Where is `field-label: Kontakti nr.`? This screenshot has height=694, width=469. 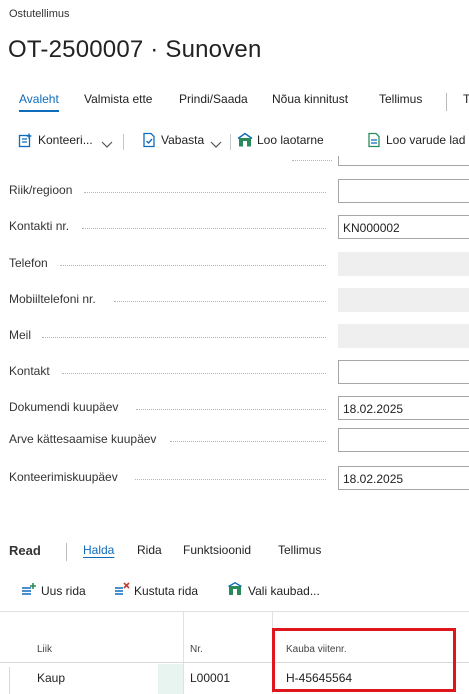 field-label: Kontakti nr. is located at coordinates (39, 226).